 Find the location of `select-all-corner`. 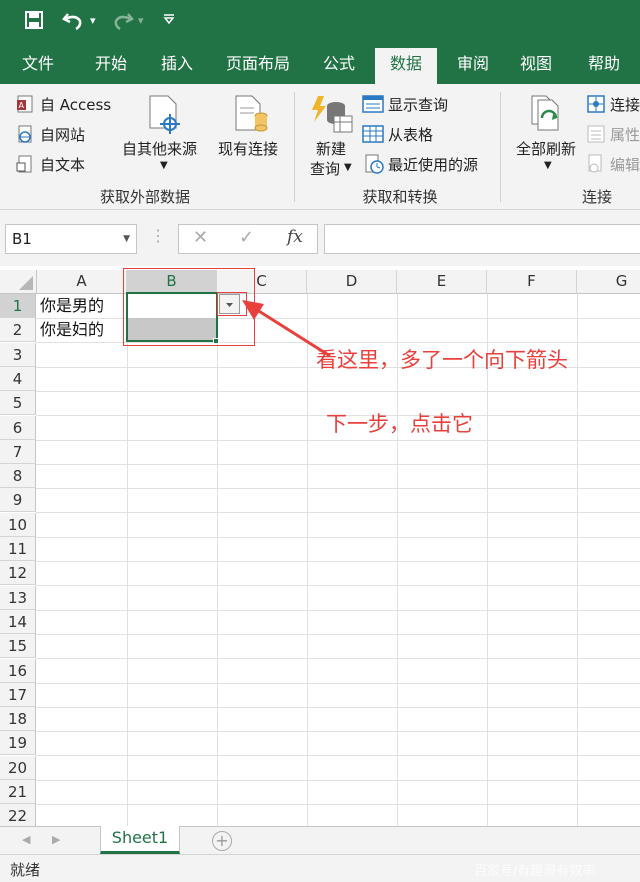

select-all-corner is located at coordinates (18, 282).